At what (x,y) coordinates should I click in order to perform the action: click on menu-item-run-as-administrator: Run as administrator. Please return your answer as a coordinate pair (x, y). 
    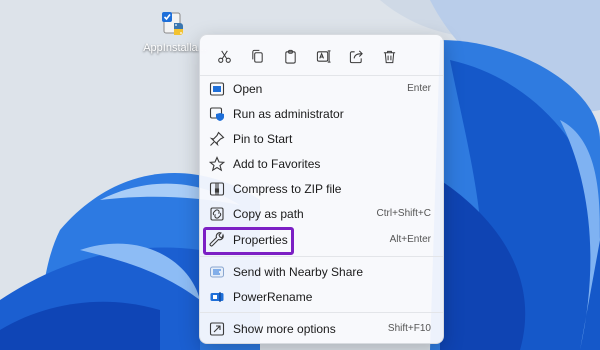
    Looking at the image, I should click on (321, 114).